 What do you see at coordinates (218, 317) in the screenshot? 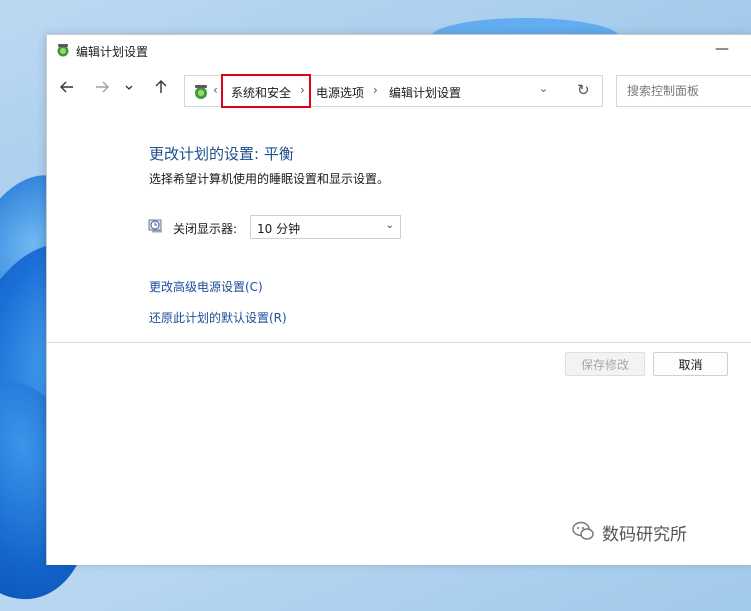
I see `restore-defaults-link: 还原此计划的默认设置(R)` at bounding box center [218, 317].